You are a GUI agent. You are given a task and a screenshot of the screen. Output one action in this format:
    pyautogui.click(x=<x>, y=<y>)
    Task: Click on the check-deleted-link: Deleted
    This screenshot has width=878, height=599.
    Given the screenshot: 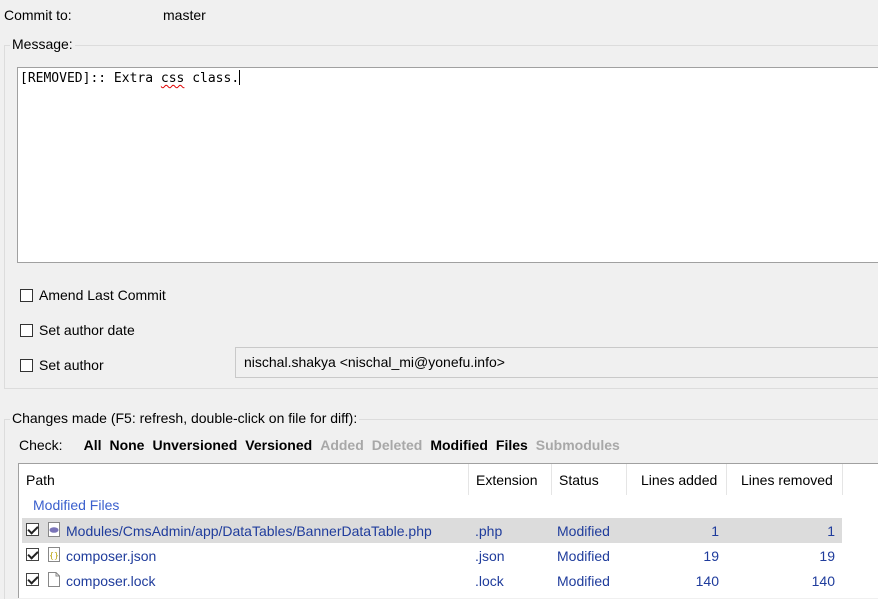 What is the action you would take?
    pyautogui.click(x=397, y=445)
    